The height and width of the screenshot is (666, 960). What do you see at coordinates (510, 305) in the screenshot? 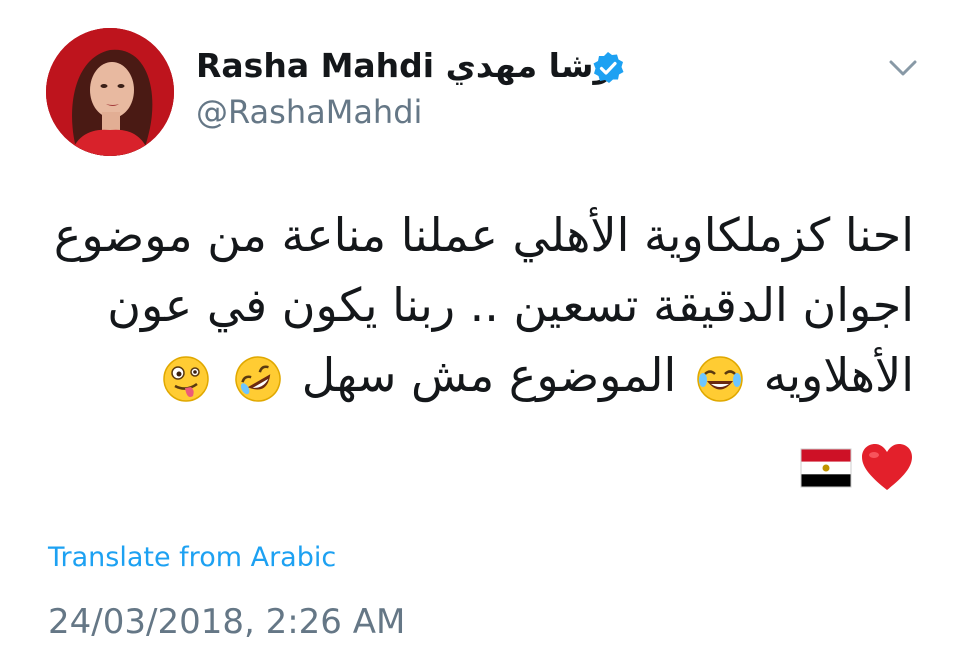
I see `tweet-line-2: اجوان الدقيقة تسعين .. ربنا يكون في عون` at bounding box center [510, 305].